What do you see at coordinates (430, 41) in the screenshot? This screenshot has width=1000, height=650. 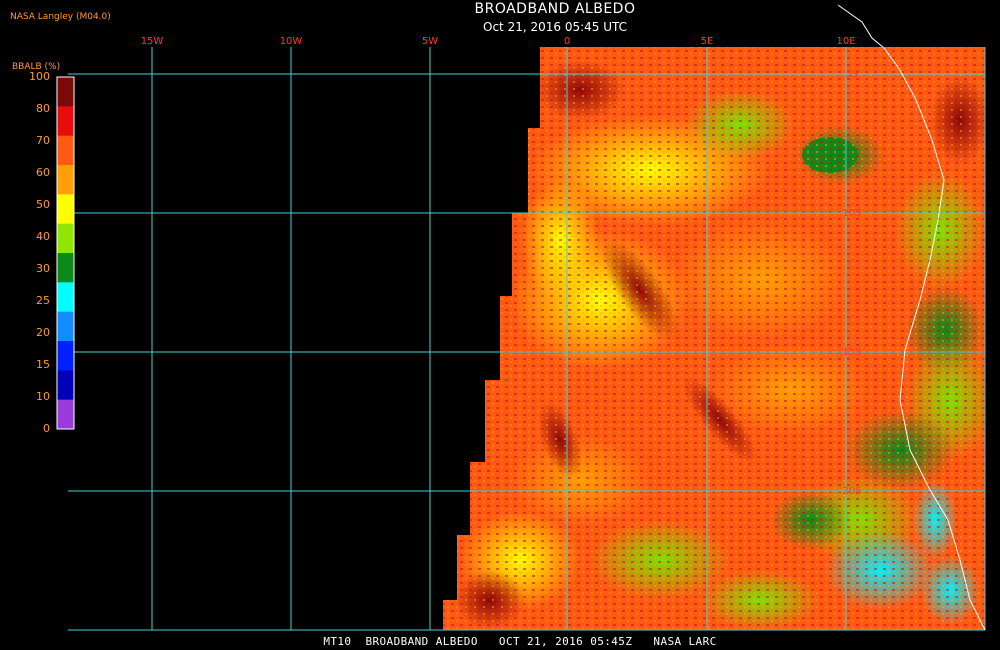 I see `lon-label: 5W` at bounding box center [430, 41].